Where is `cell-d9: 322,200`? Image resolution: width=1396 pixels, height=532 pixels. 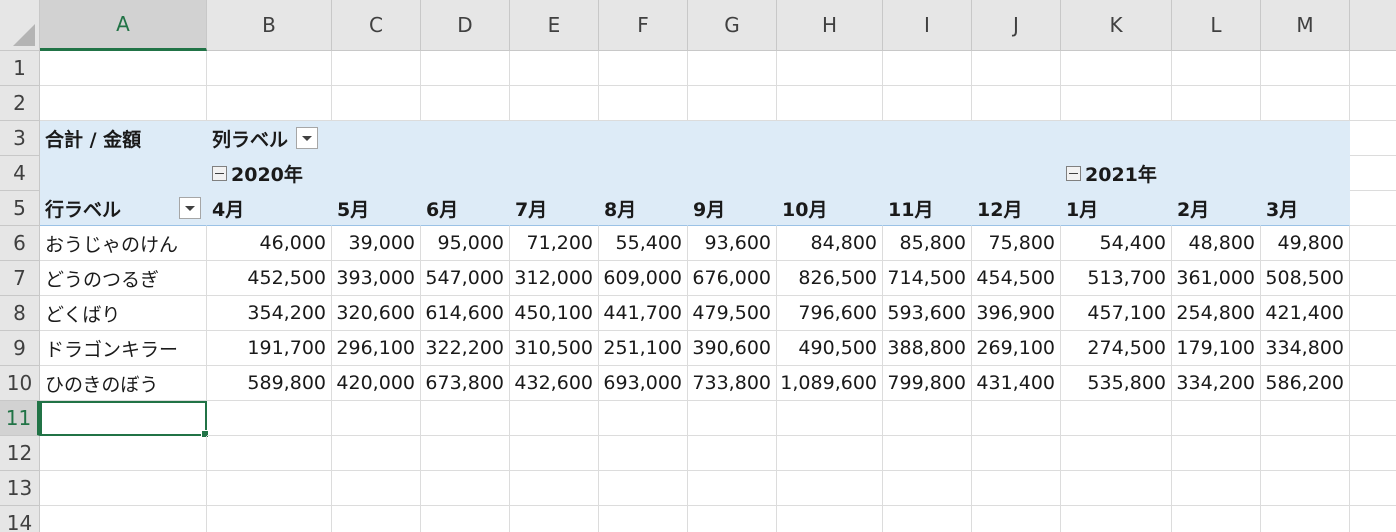
cell-d9: 322,200 is located at coordinates (465, 348).